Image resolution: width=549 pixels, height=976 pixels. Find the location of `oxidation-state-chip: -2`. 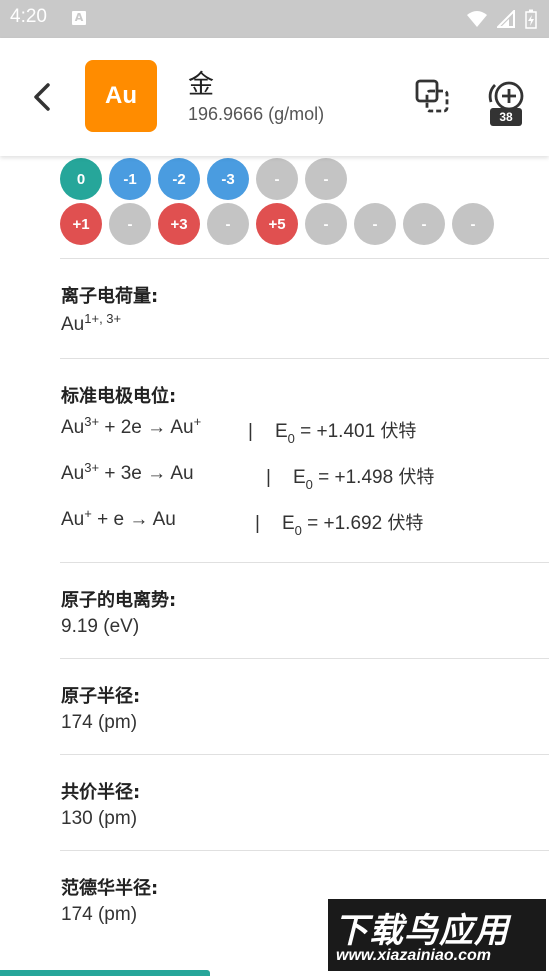

oxidation-state-chip: -2 is located at coordinates (179, 179).